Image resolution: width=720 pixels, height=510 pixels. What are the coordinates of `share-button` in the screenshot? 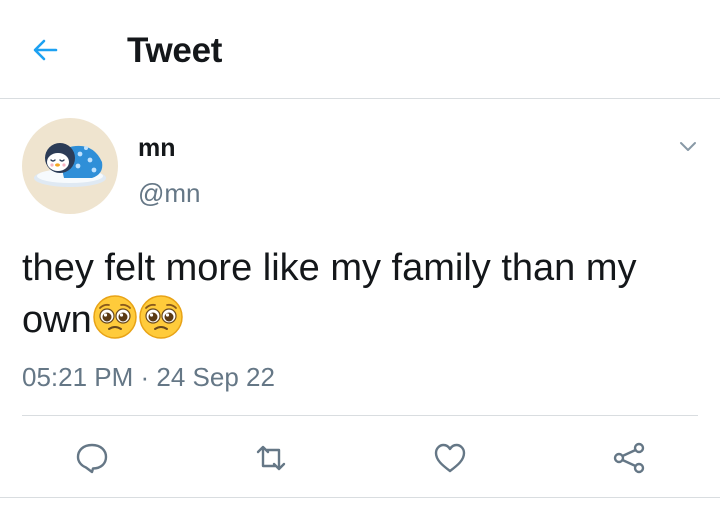 It's located at (629, 458).